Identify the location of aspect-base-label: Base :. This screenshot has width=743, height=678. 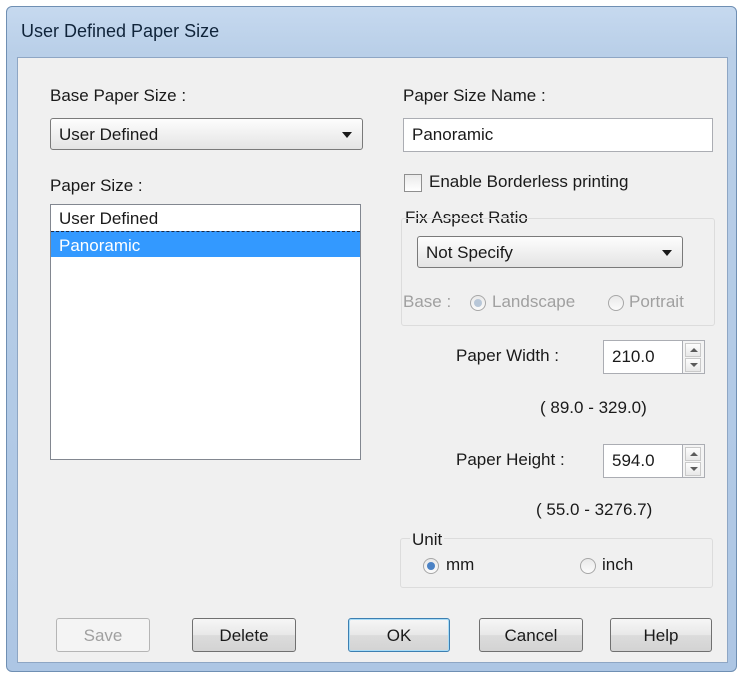
(427, 301).